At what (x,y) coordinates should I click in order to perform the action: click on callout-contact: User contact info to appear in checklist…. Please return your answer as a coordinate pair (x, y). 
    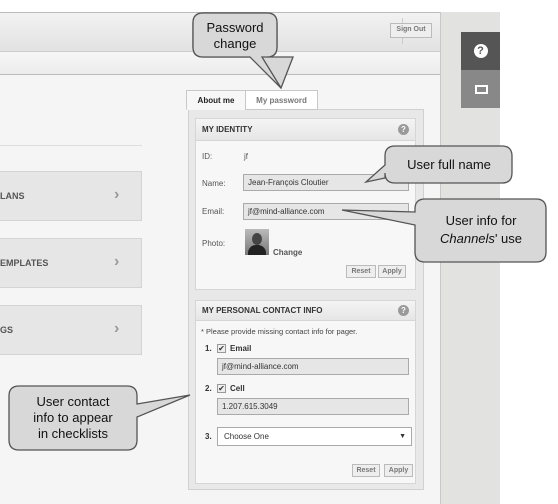
    Looking at the image, I should click on (99, 418).